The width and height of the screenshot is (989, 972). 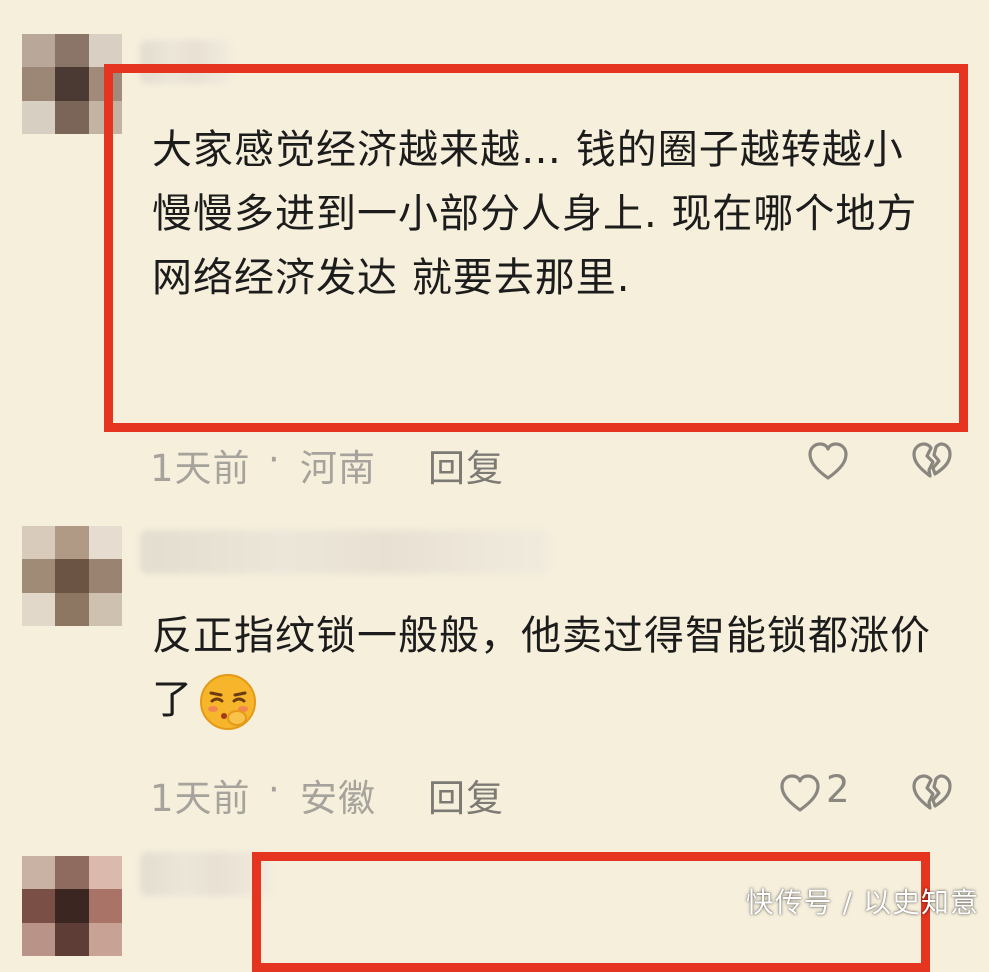 What do you see at coordinates (862, 902) in the screenshot?
I see `watermark: 快传号 / 以史知意` at bounding box center [862, 902].